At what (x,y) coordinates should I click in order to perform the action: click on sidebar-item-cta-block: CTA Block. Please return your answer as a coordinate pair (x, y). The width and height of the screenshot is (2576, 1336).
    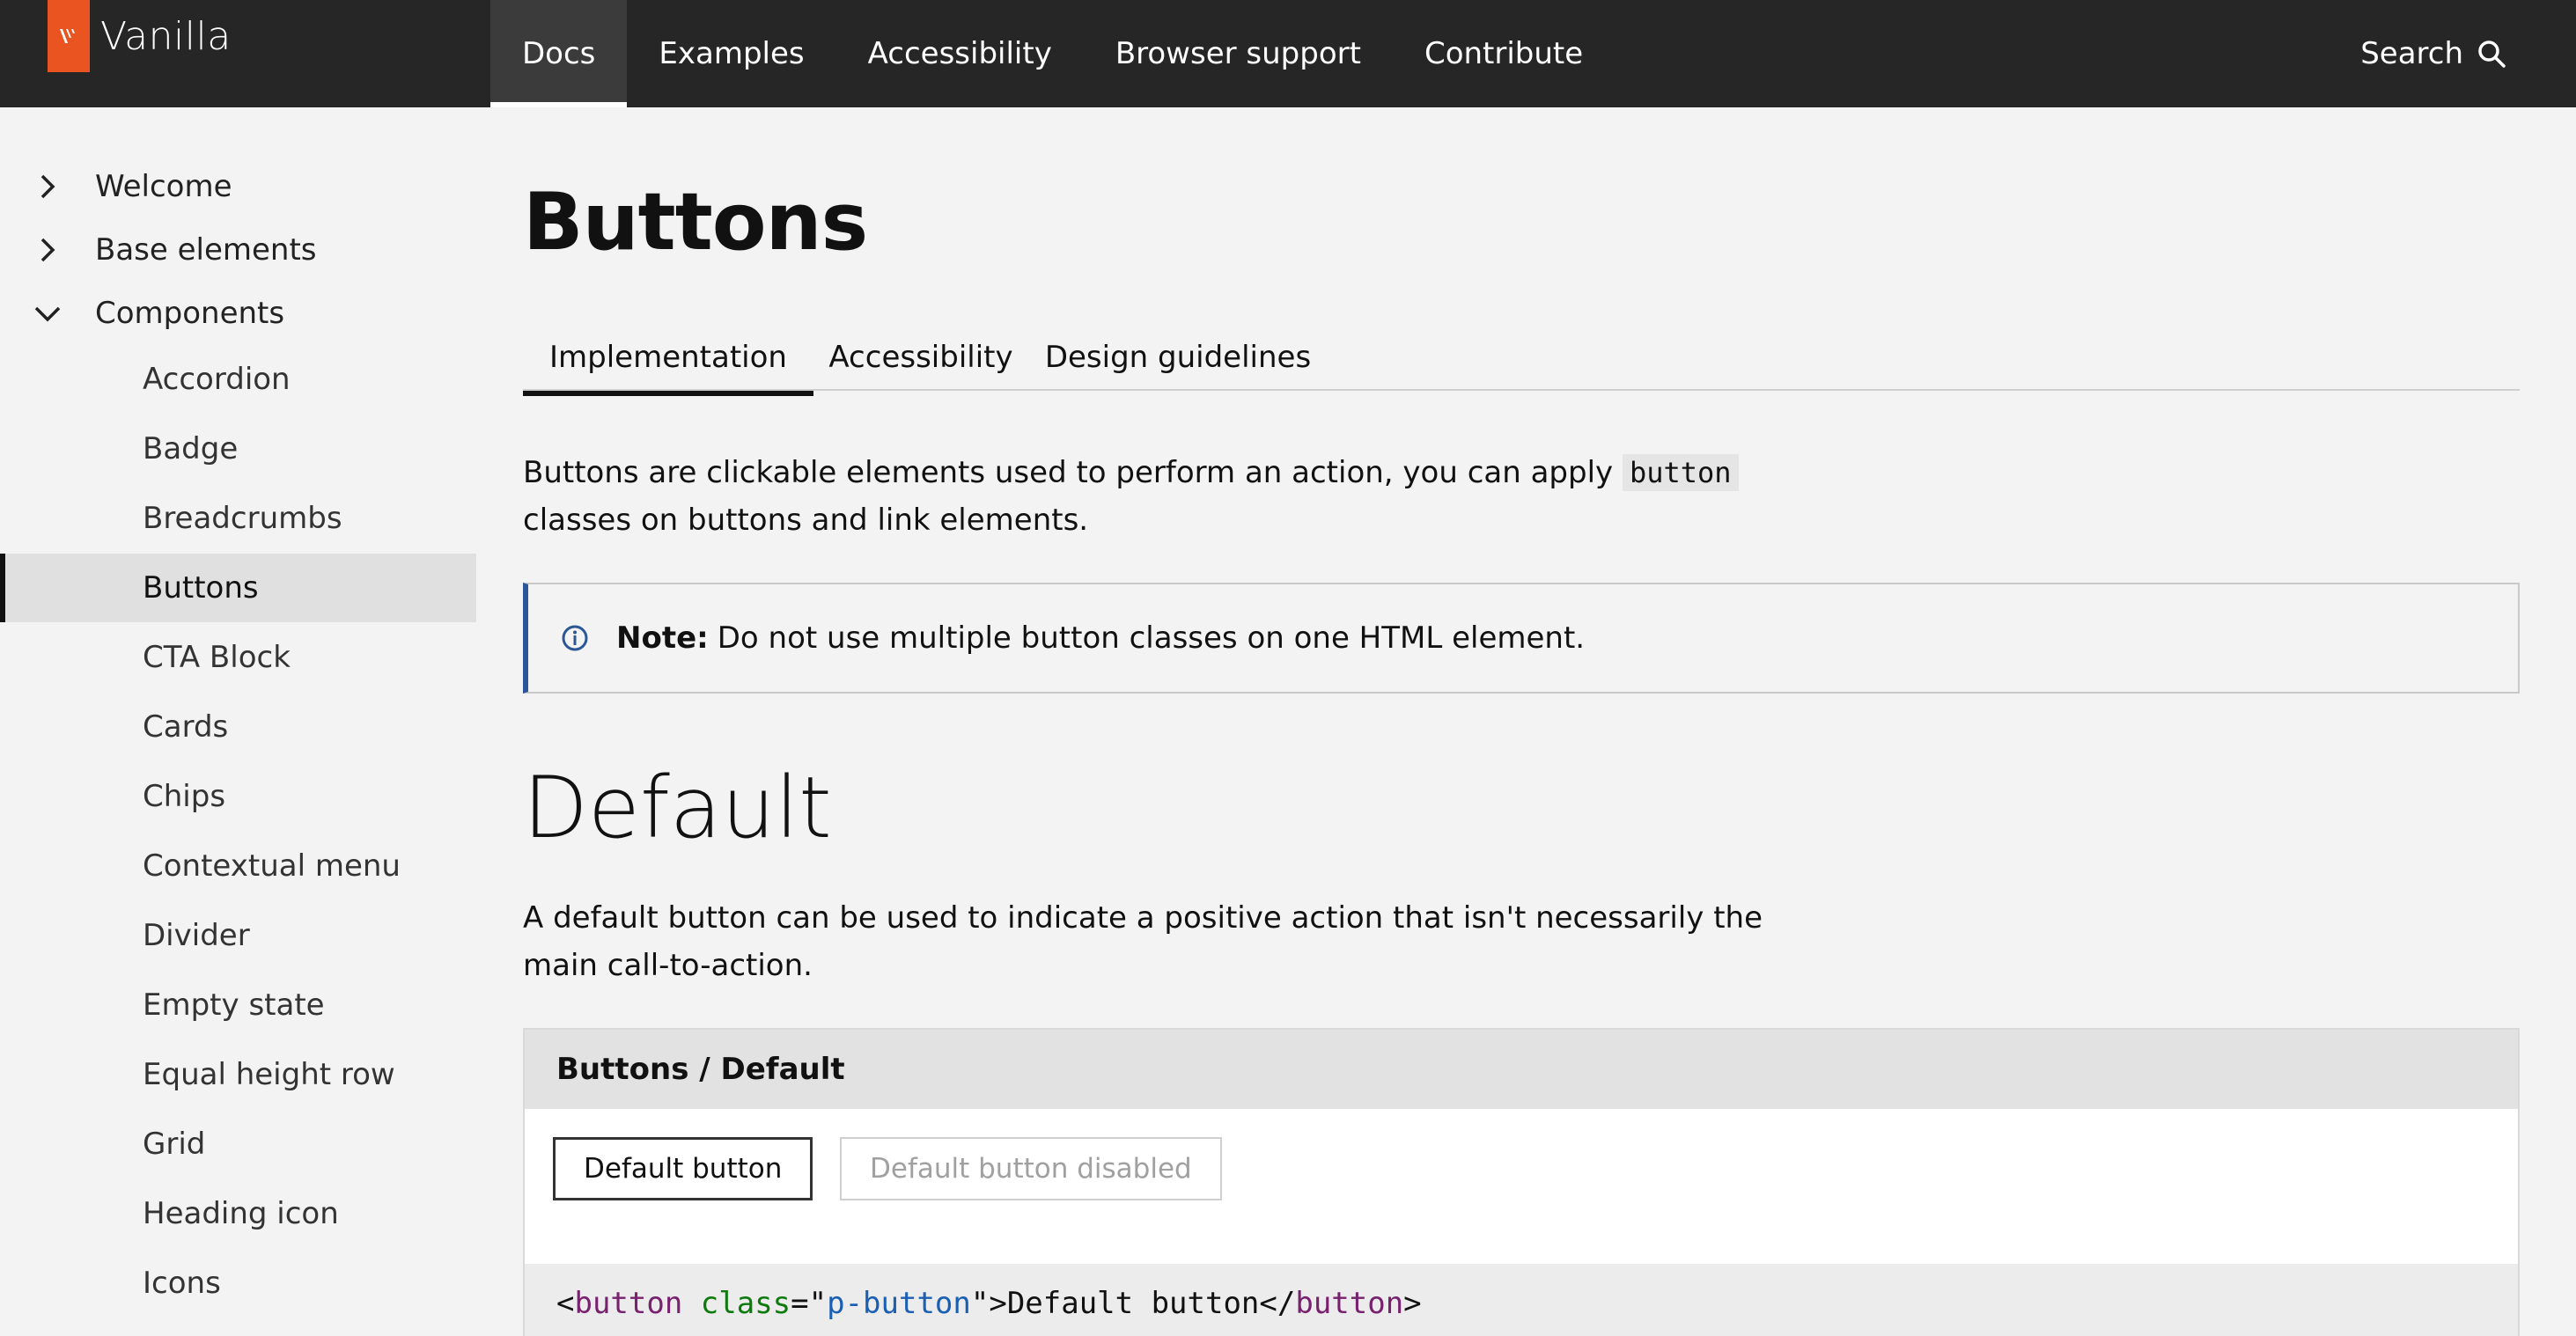
    Looking at the image, I should click on (238, 658).